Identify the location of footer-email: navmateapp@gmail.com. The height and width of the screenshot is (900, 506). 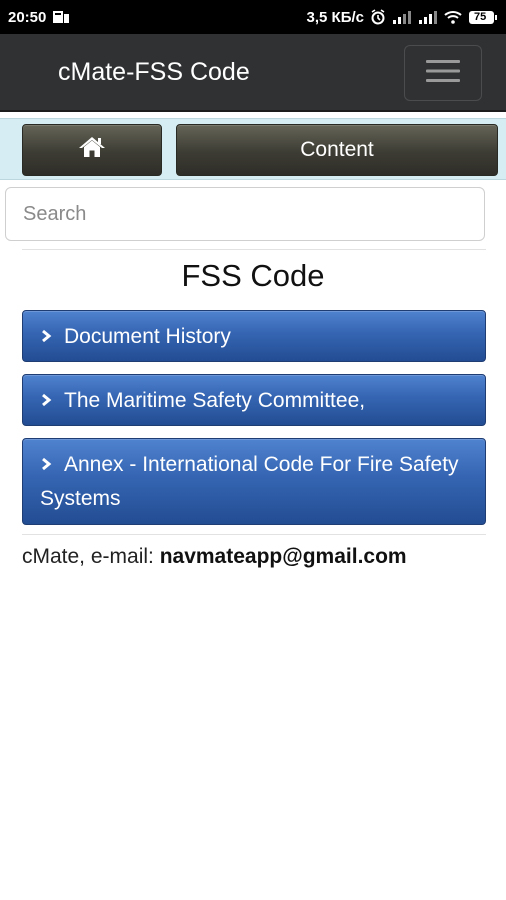
(283, 556).